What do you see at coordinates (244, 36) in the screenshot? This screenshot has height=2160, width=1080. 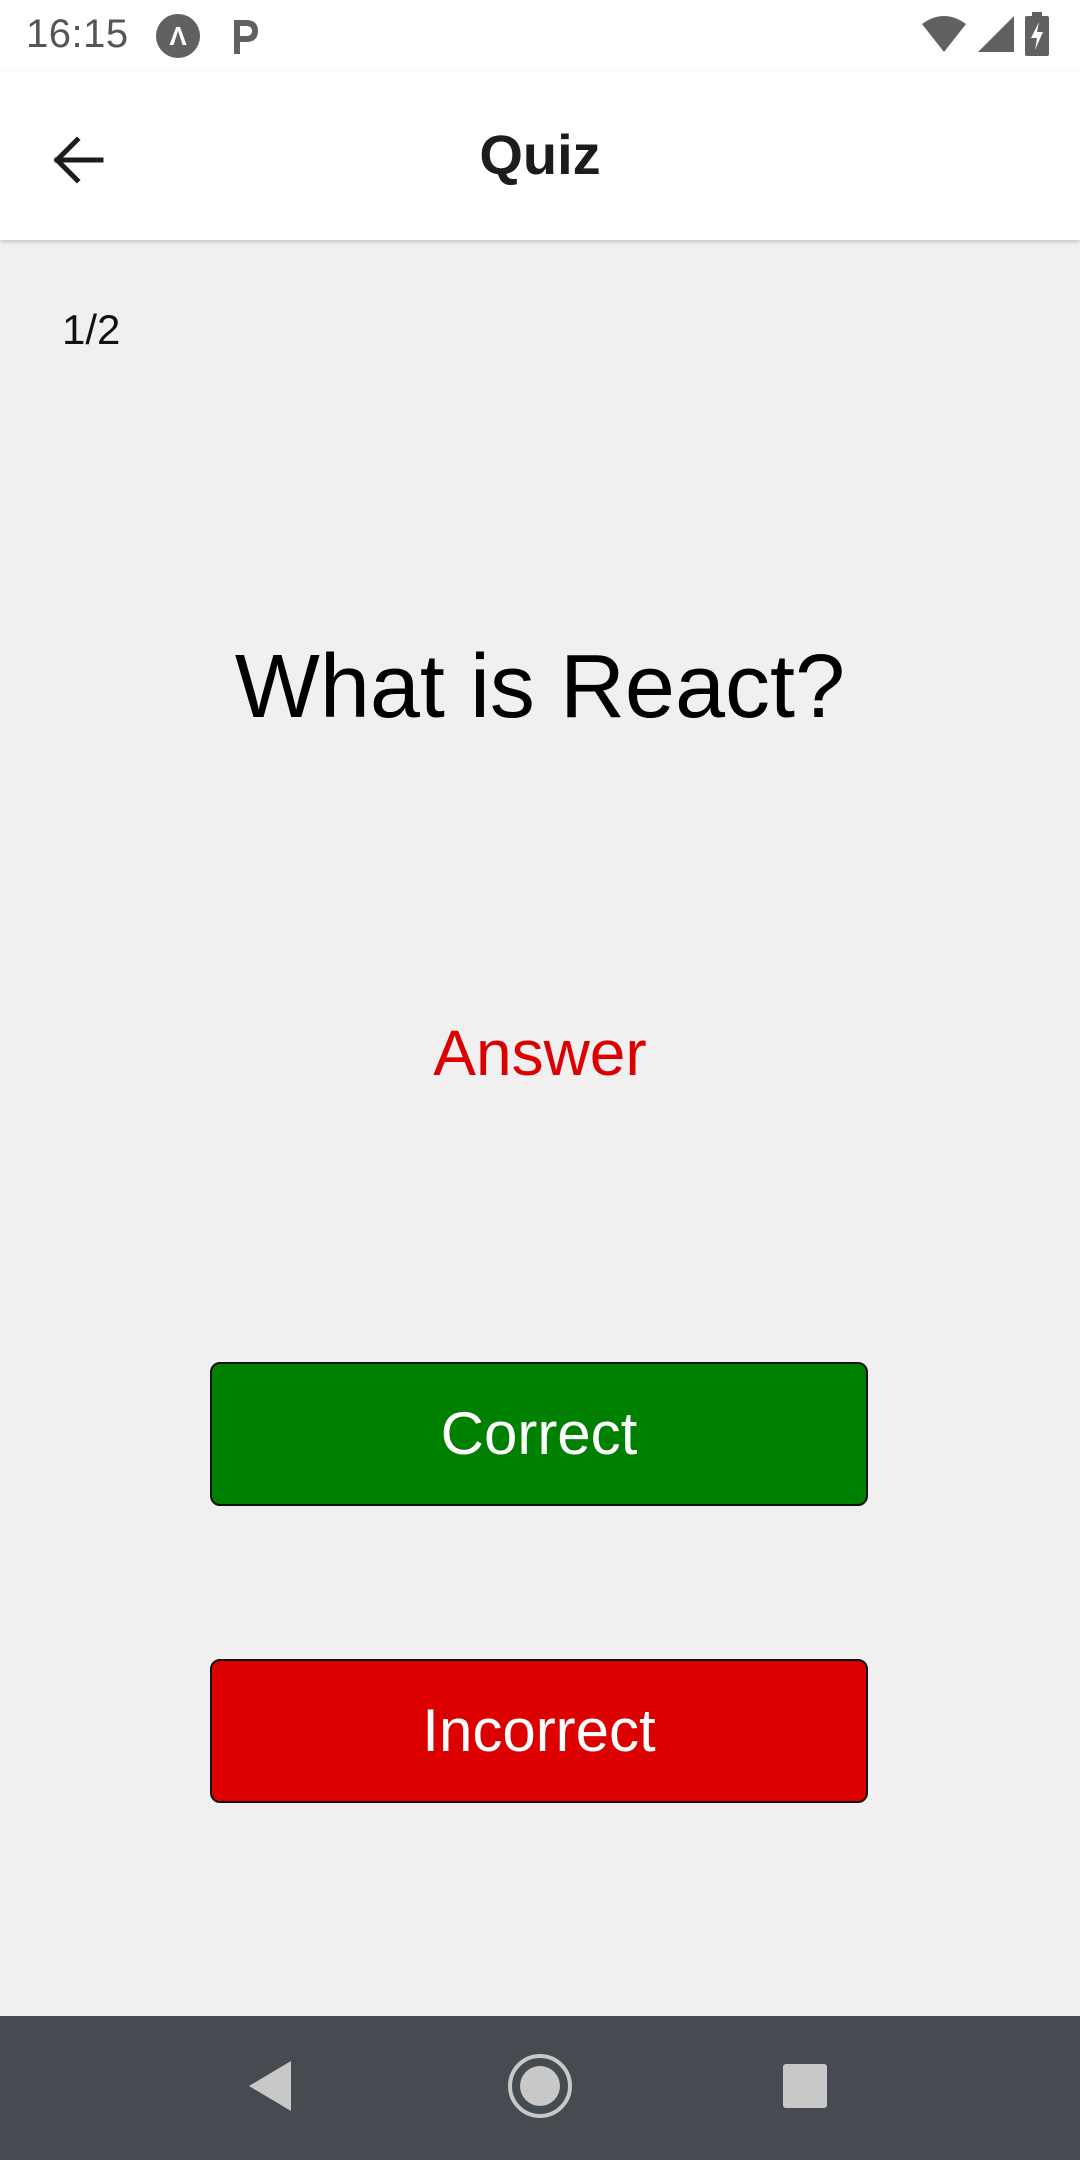 I see `parking-icon` at bounding box center [244, 36].